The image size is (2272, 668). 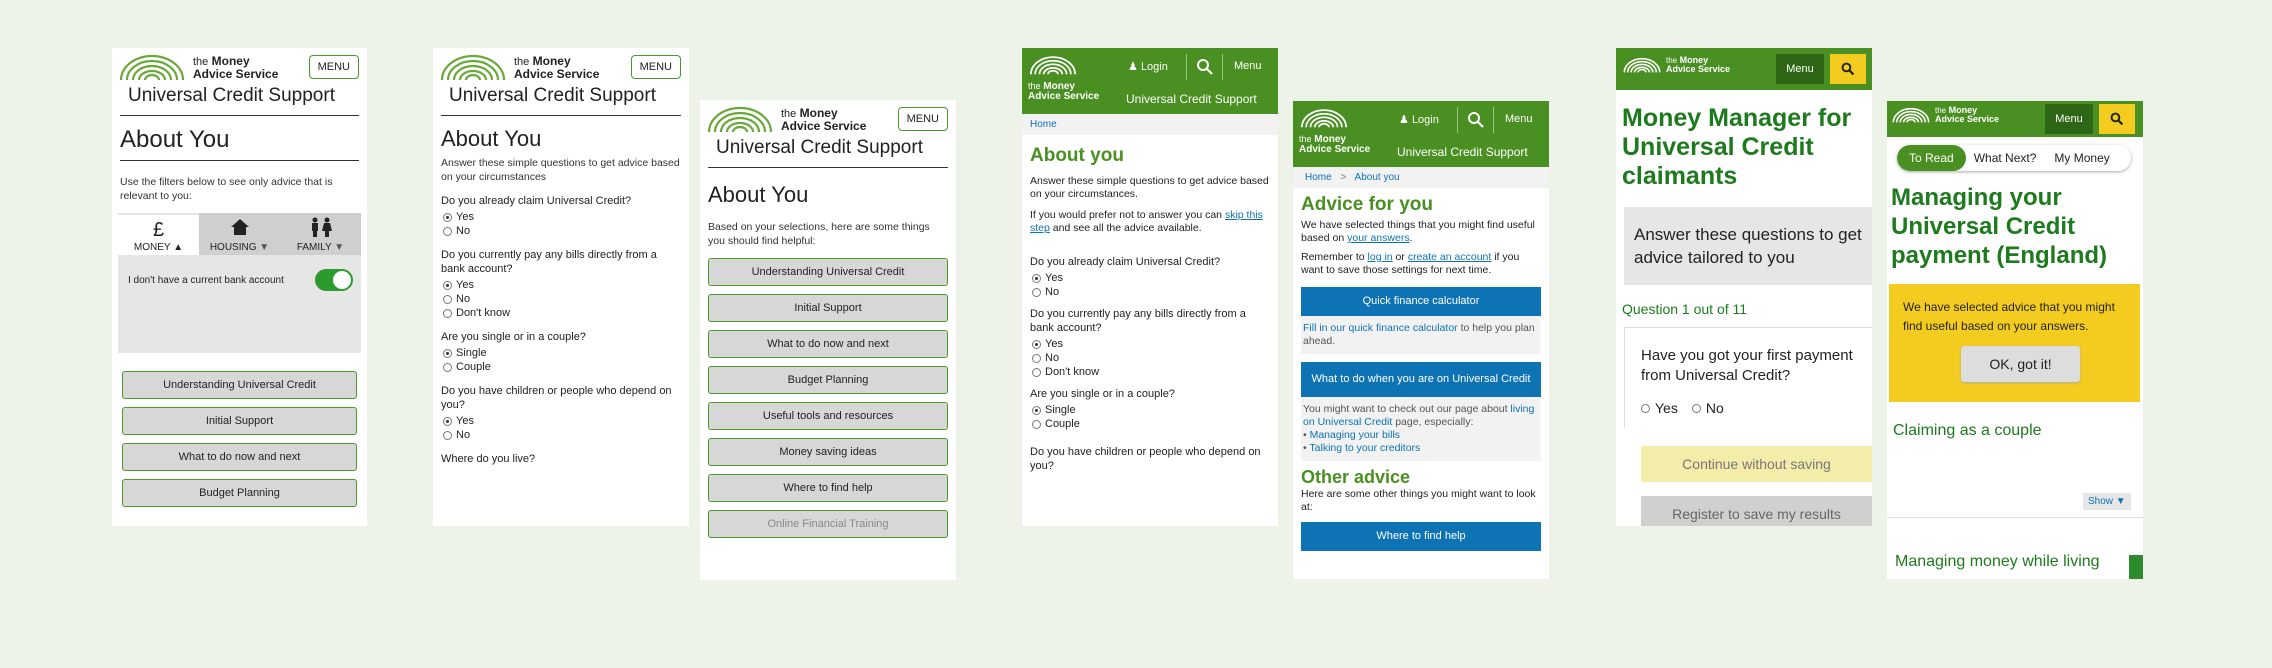 I want to click on tab-family: FAMILY ▼, so click(x=320, y=234).